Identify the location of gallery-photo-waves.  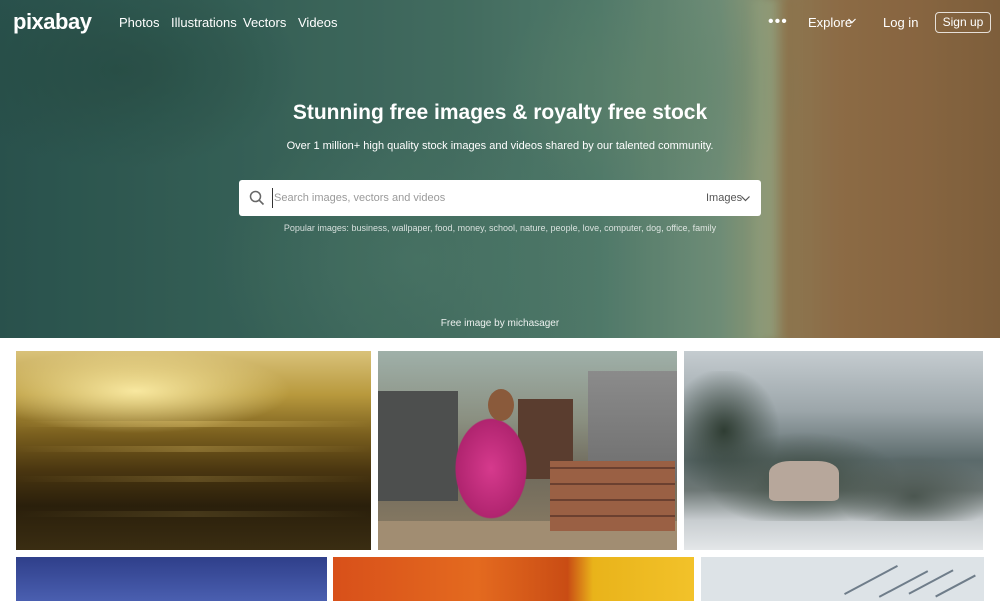
(193, 450).